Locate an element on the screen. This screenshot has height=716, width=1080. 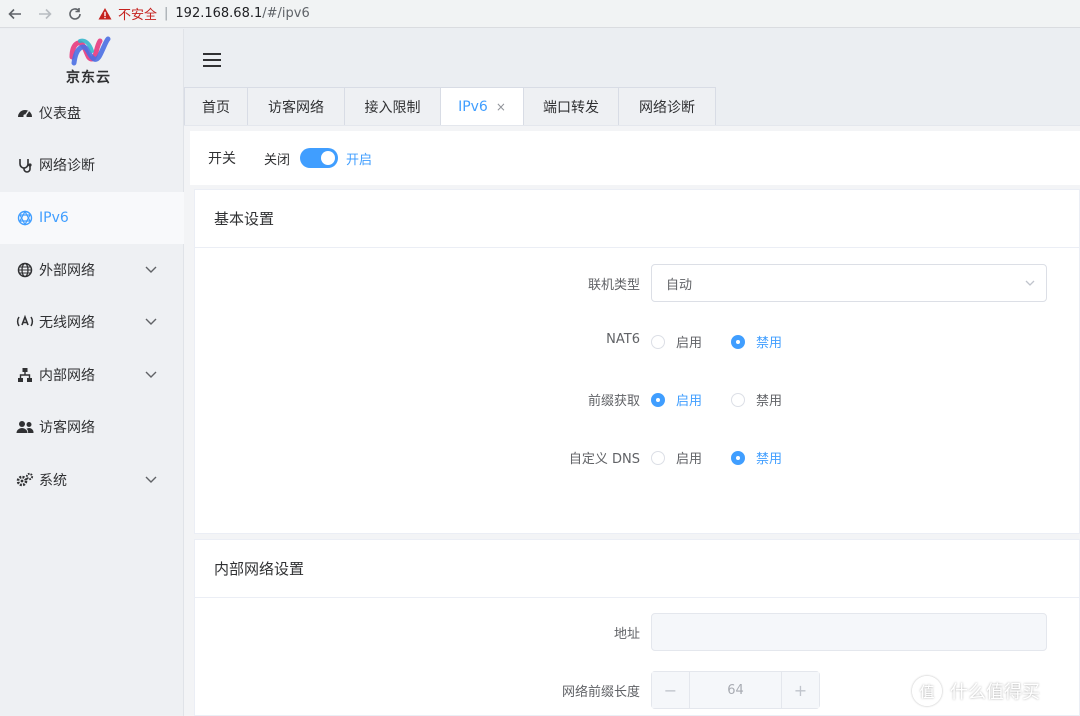
tab-home: 首页 is located at coordinates (216, 106).